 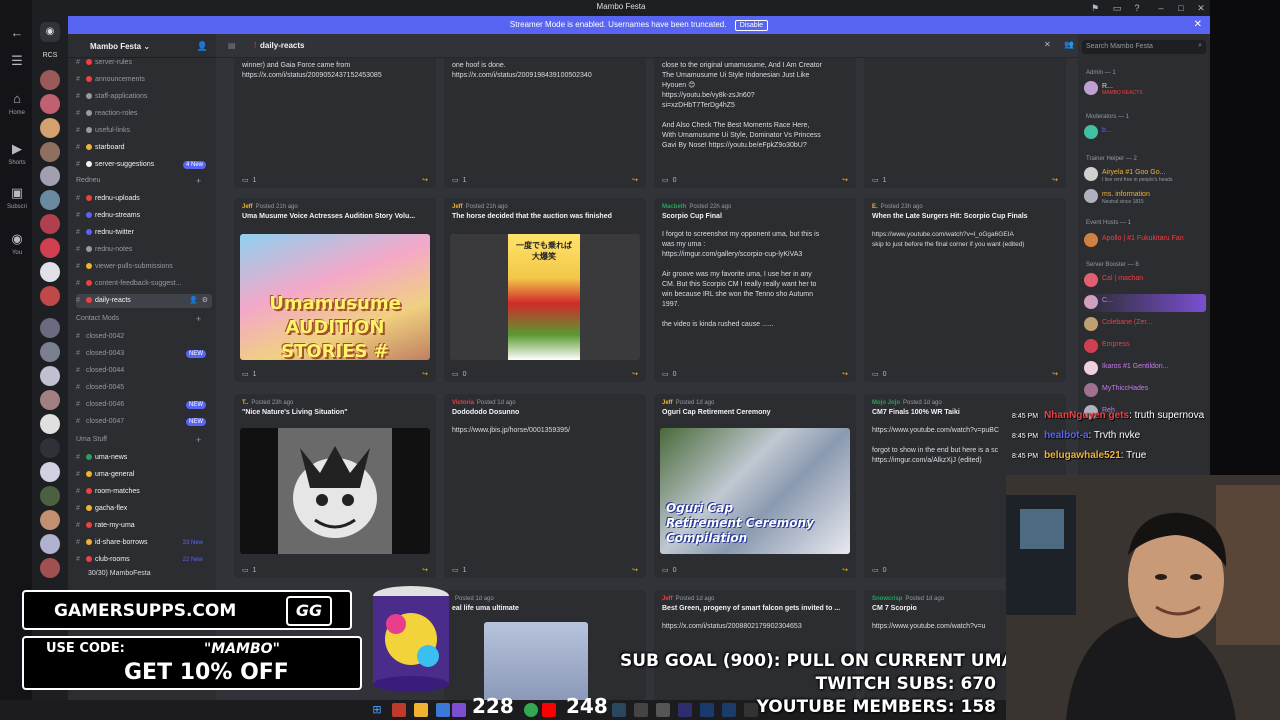 What do you see at coordinates (50, 32) in the screenshot?
I see `discord-home-icon: ◉` at bounding box center [50, 32].